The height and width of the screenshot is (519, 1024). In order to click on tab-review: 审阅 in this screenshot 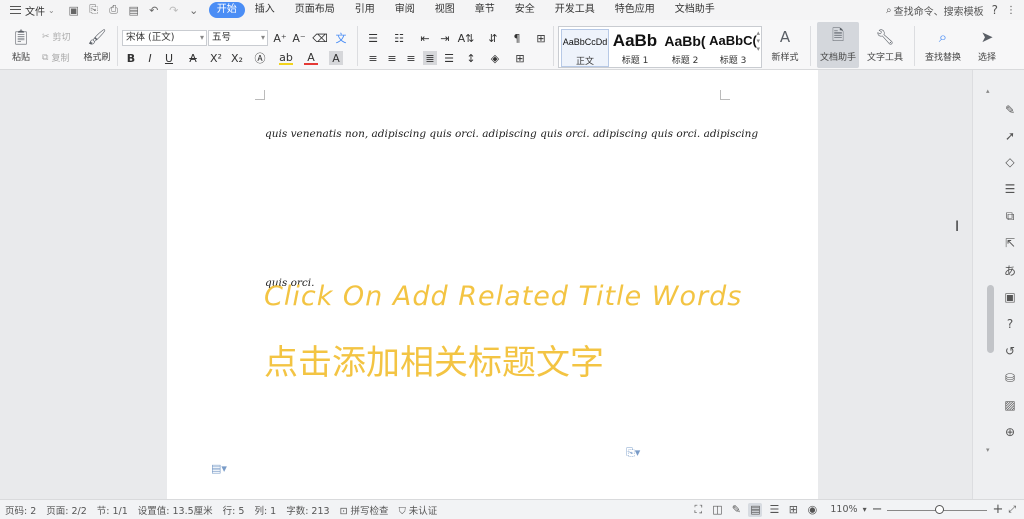, I will do `click(405, 10)`.